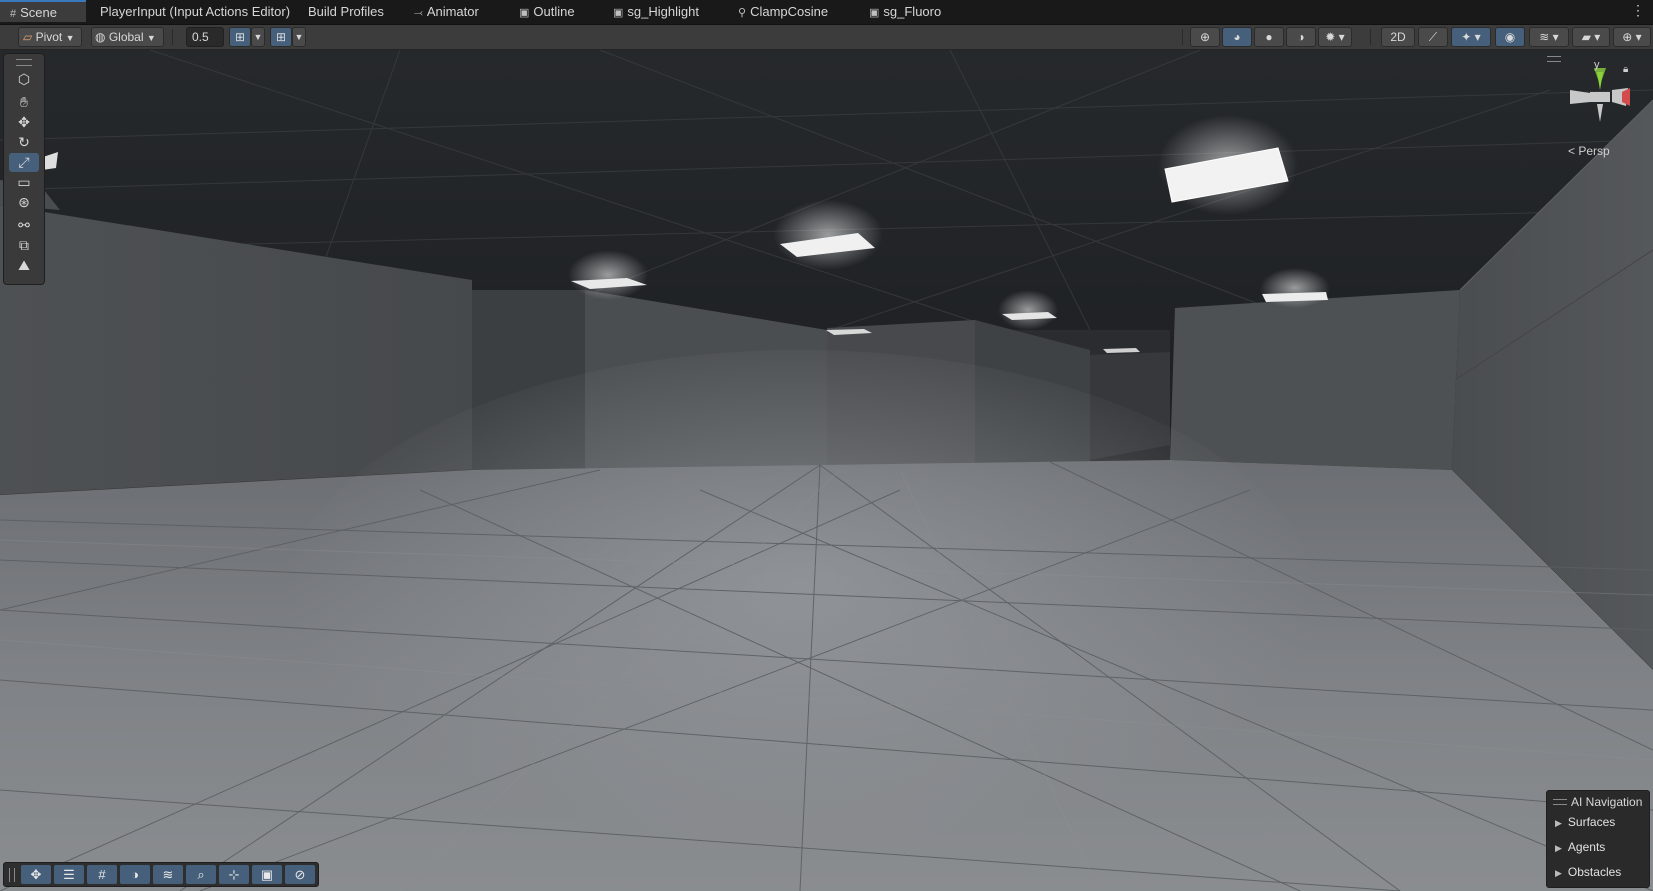  Describe the element at coordinates (100, 37) in the screenshot. I see `globe-icon: ◍` at that location.